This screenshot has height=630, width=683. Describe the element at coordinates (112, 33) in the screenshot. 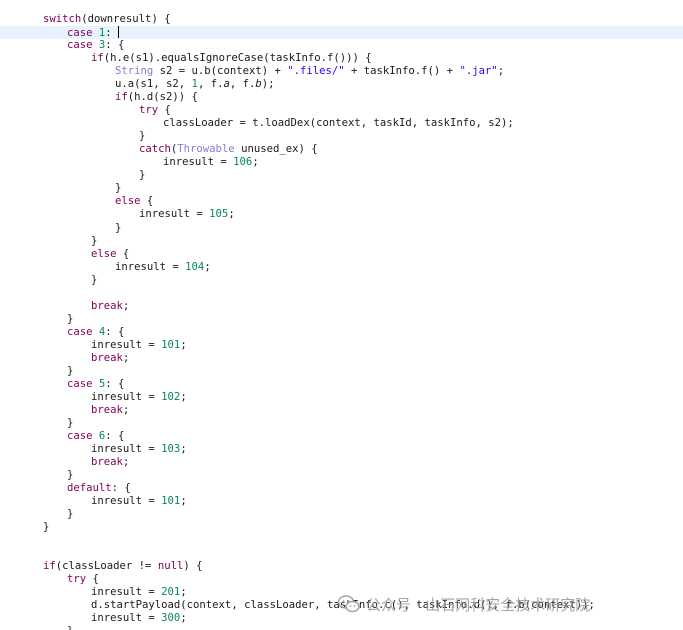

I see `code-token: :` at that location.